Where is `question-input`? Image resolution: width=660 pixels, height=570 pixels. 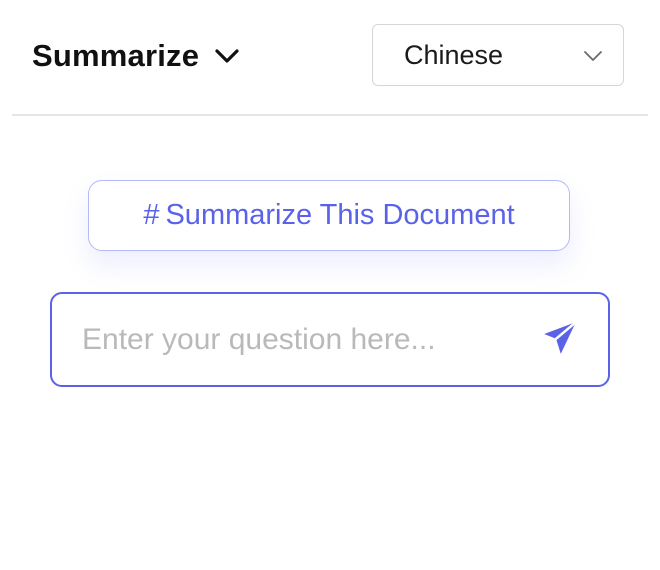 question-input is located at coordinates (302, 340).